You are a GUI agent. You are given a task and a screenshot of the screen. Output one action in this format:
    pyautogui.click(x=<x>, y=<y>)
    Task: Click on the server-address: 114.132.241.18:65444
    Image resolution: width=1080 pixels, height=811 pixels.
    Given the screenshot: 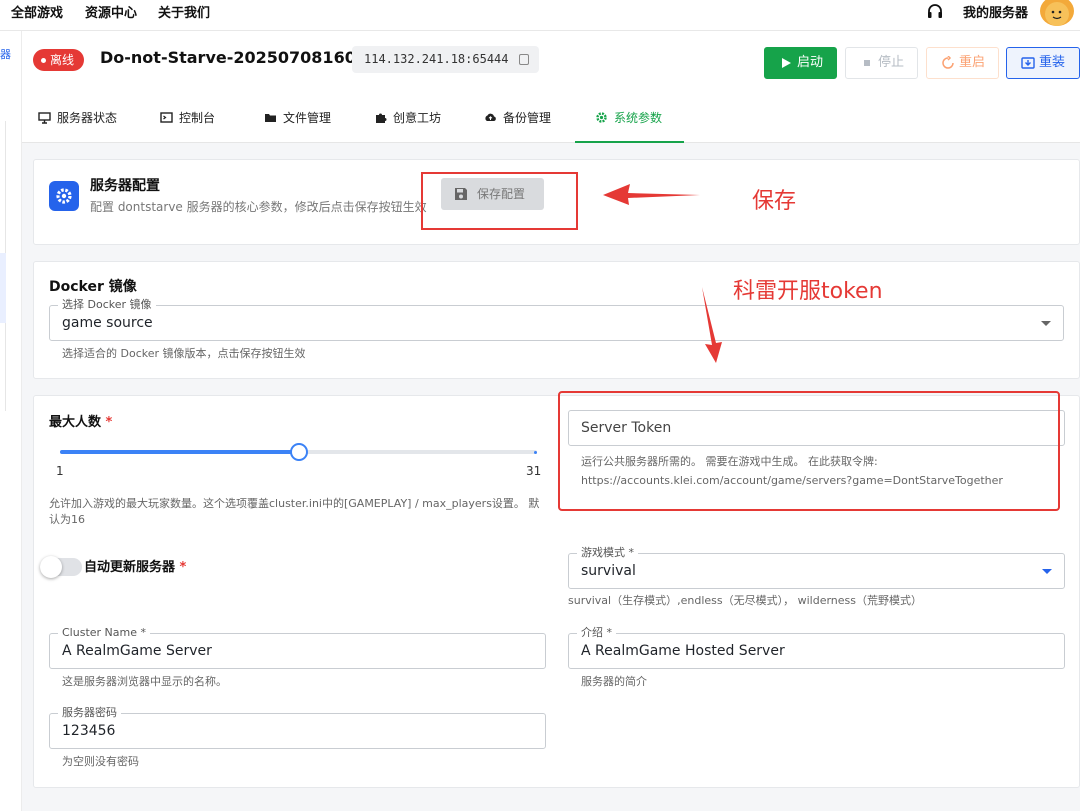 What is the action you would take?
    pyautogui.click(x=445, y=59)
    